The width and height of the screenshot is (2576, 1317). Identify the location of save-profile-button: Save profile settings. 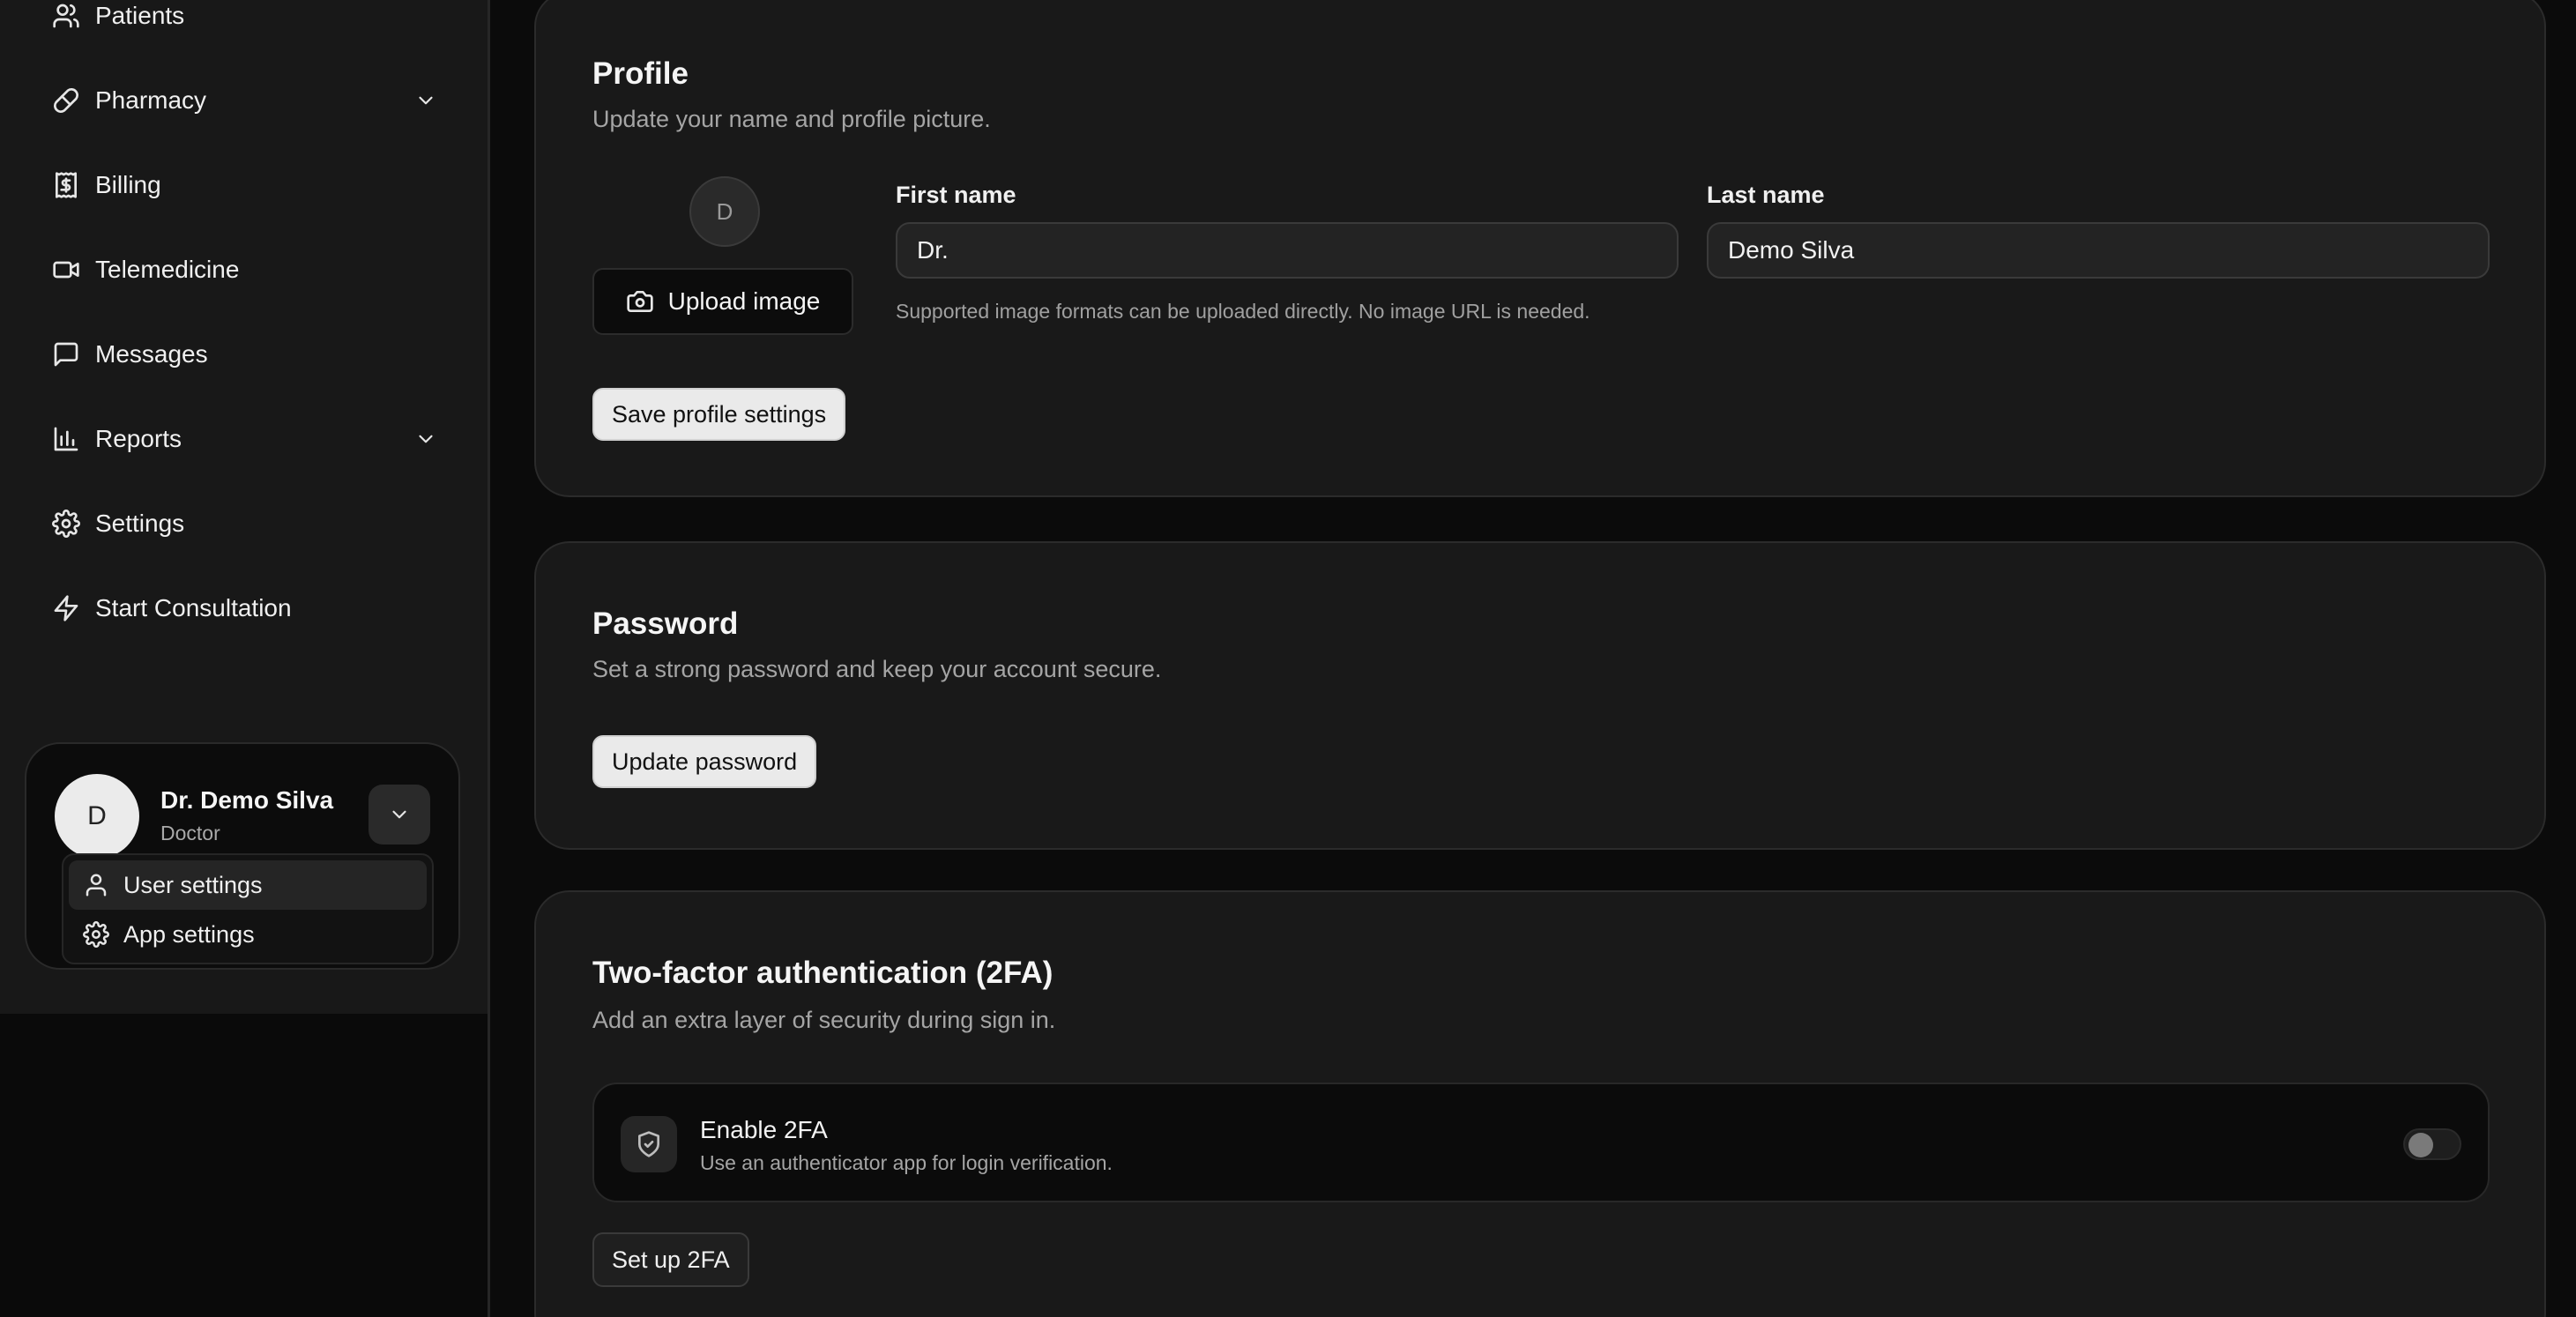
(719, 414).